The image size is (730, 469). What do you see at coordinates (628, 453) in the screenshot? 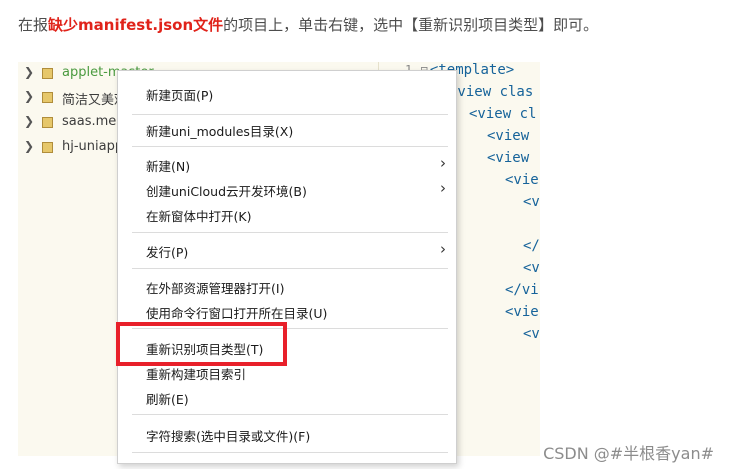
I see `watermark: CSDN @#半根香yan#` at bounding box center [628, 453].